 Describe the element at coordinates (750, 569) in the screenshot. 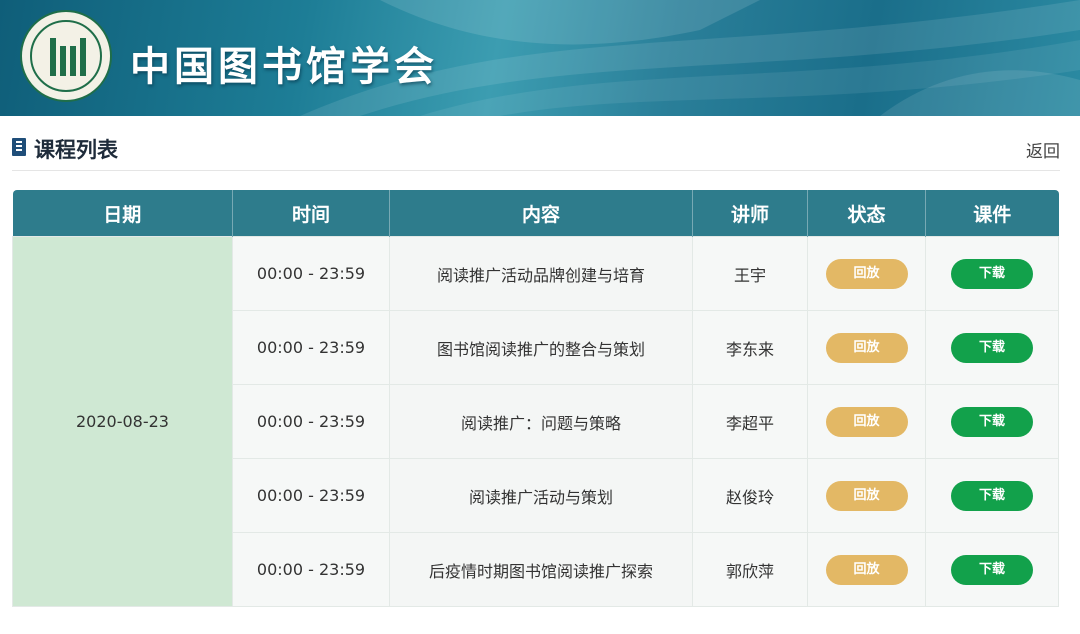

I see `lecturer-cell: 郭欣萍` at that location.